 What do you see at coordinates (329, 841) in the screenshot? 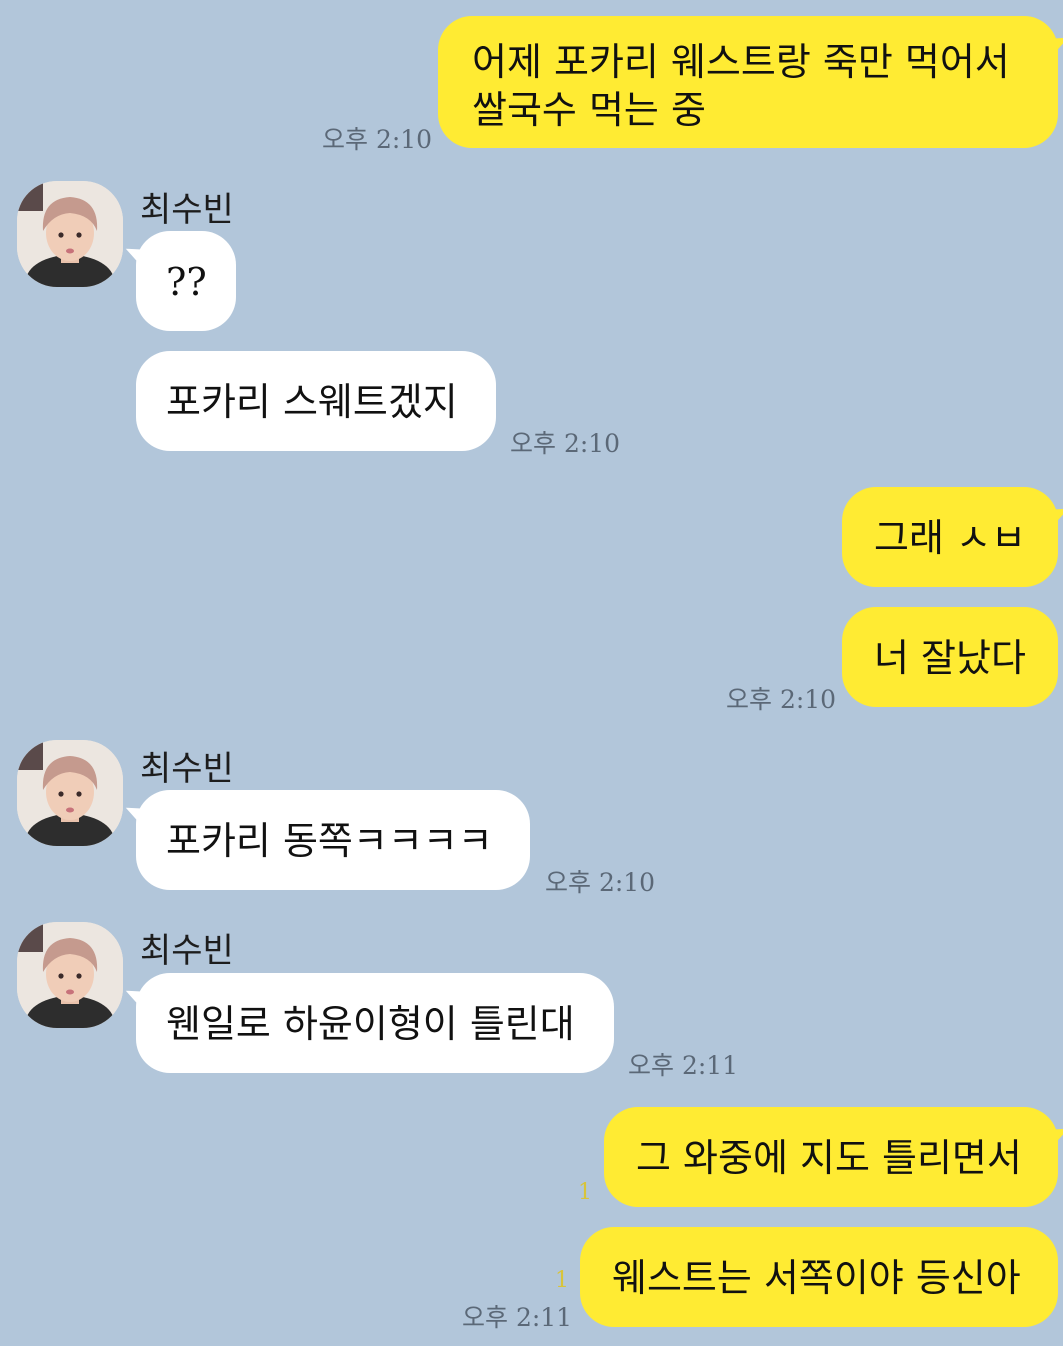
I see `message-text: 포카리 동쪽ㅋㅋㅋㅋ` at bounding box center [329, 841].